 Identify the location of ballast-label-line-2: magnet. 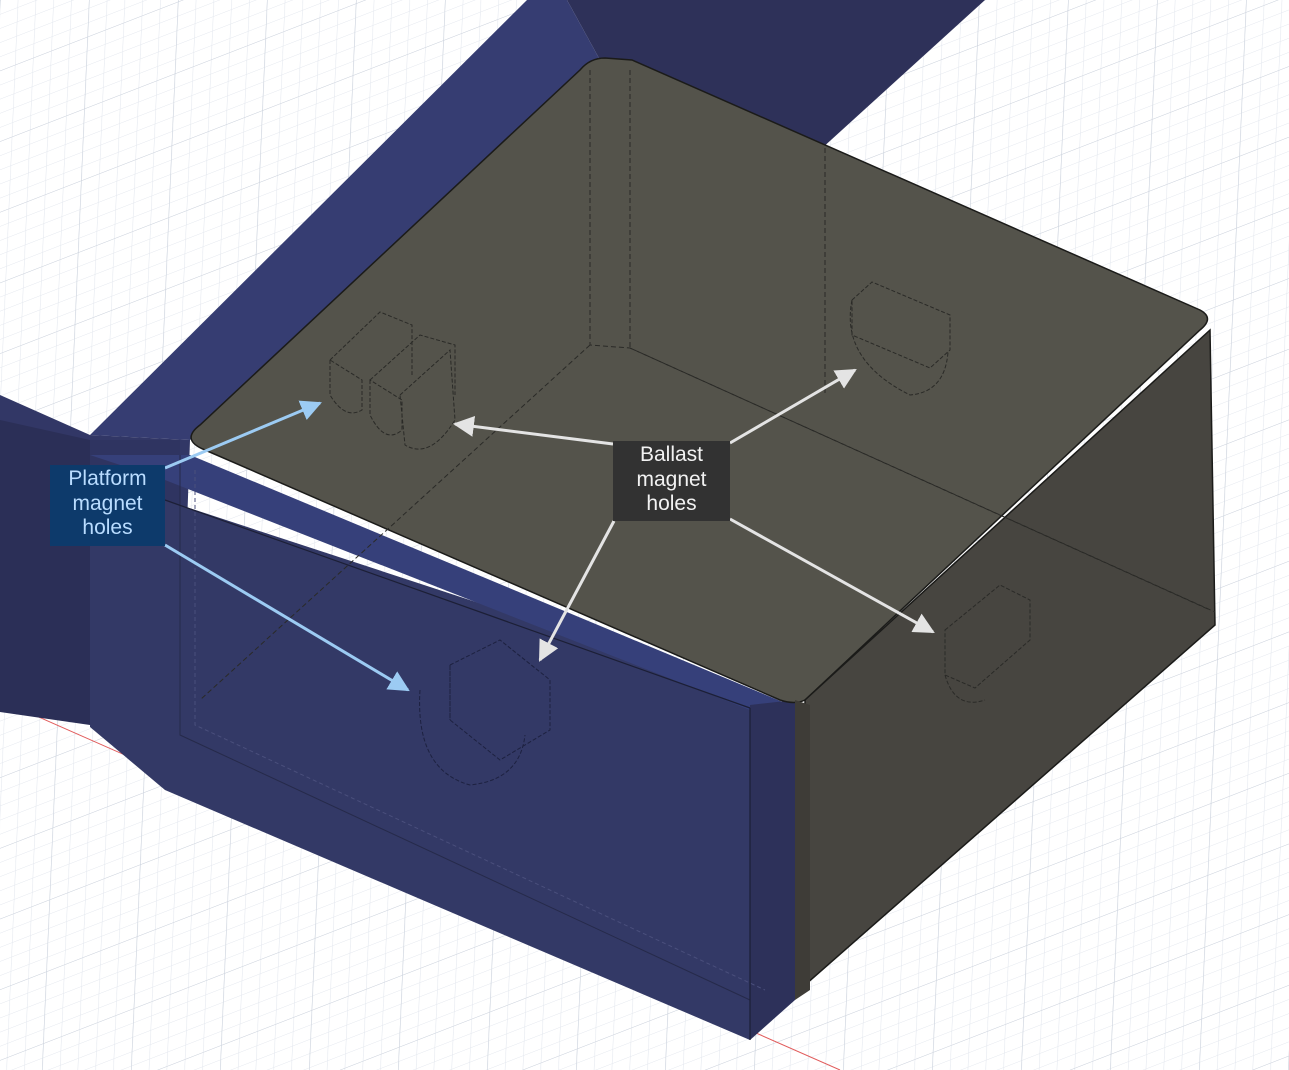
(671, 479).